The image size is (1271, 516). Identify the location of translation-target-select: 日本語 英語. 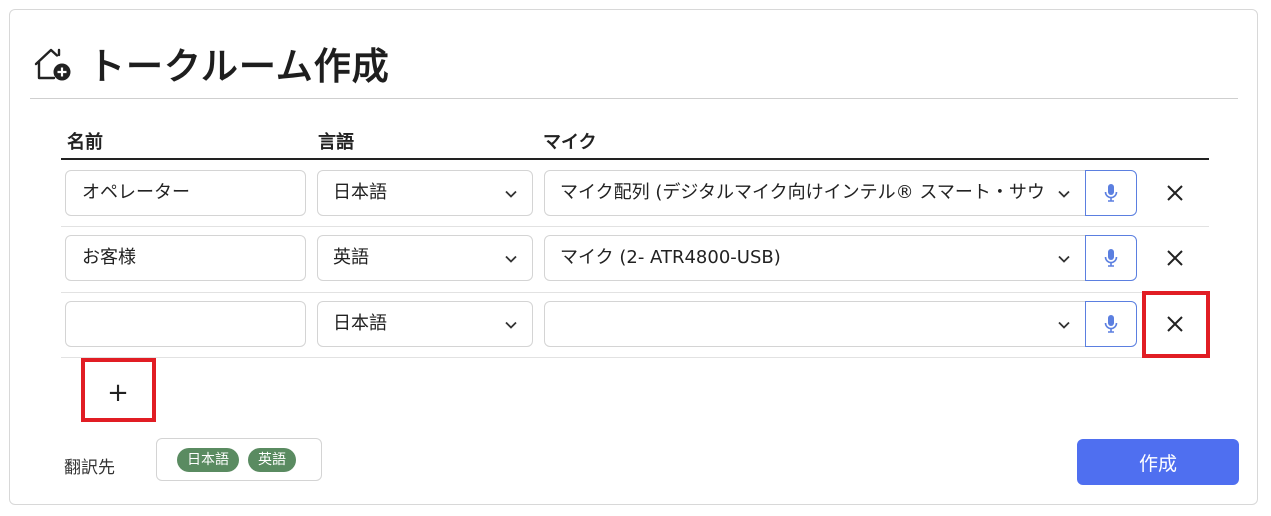
(239, 459).